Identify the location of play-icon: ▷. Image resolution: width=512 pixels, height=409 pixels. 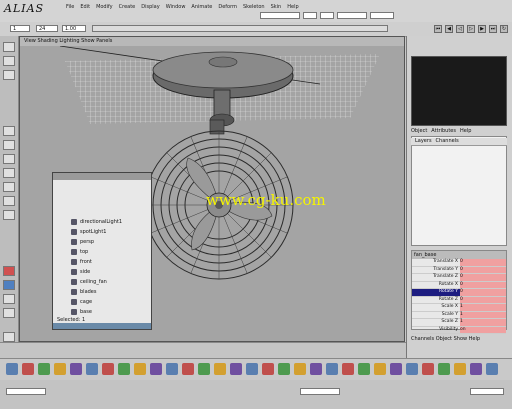
(471, 29).